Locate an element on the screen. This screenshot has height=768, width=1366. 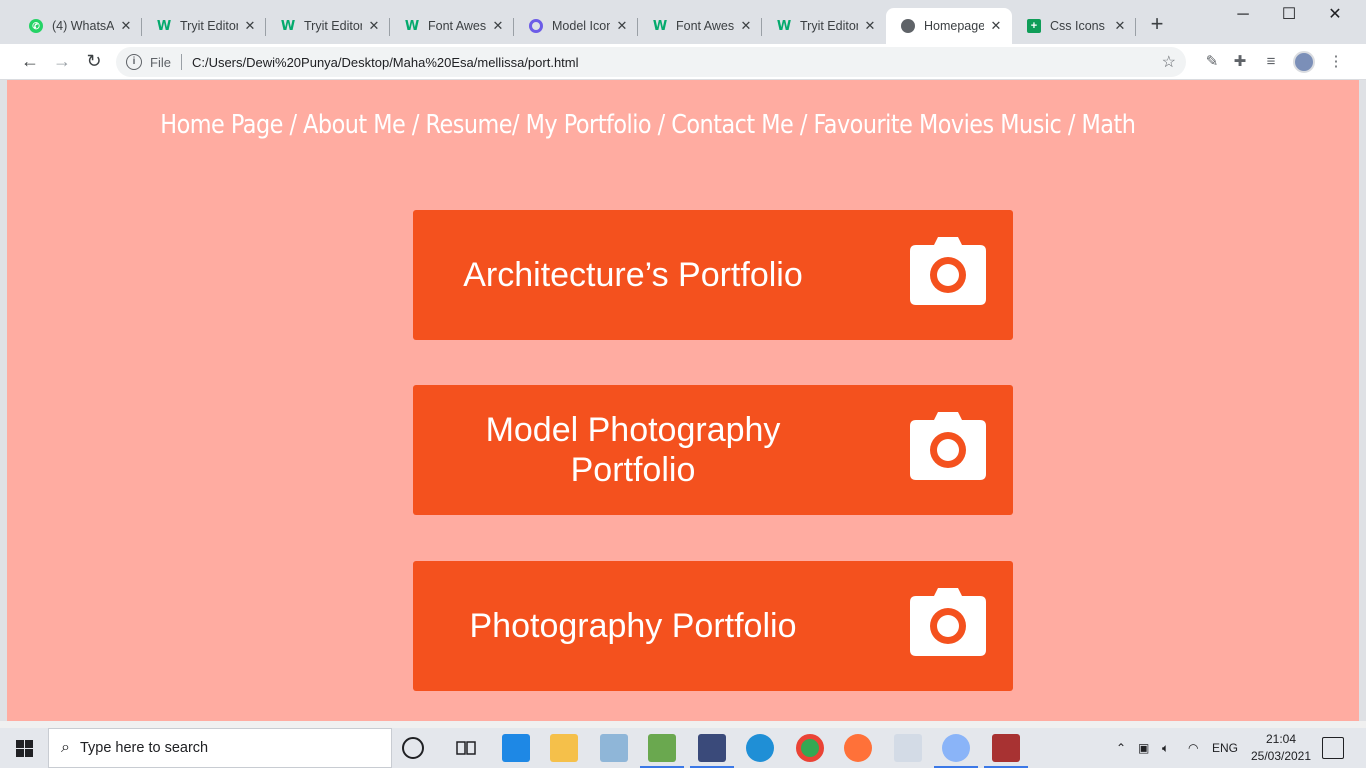
task-view-icon is located at coordinates (466, 748).